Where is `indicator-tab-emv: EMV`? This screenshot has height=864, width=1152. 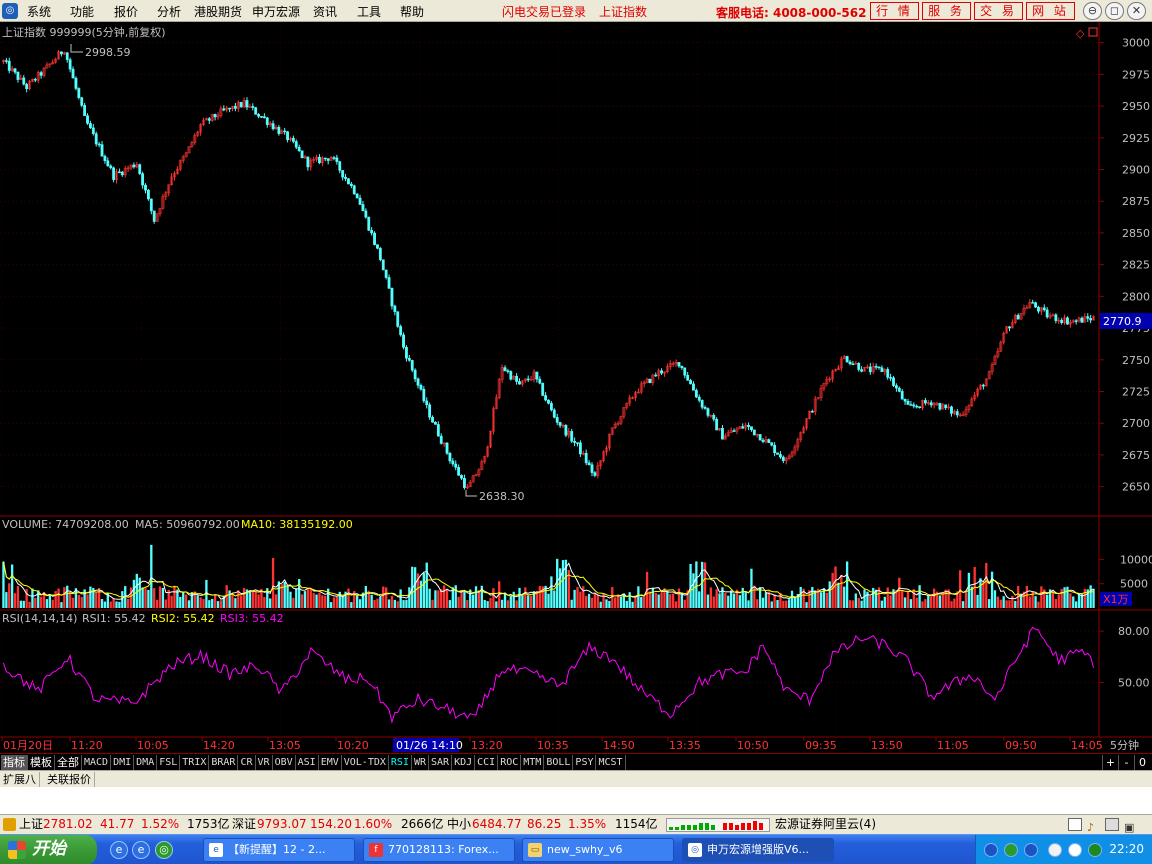 indicator-tab-emv: EMV is located at coordinates (330, 762).